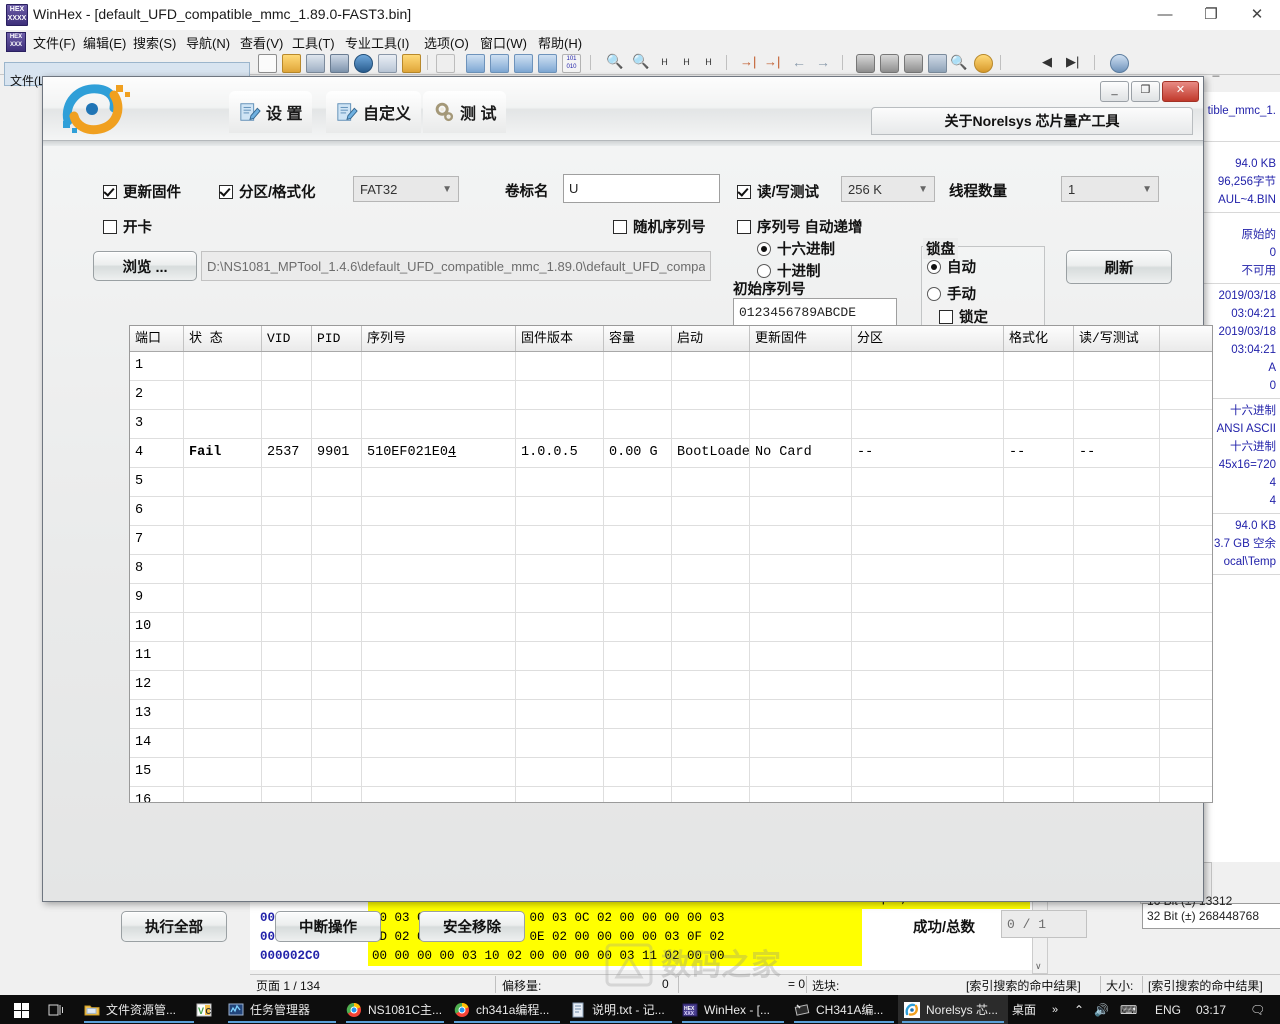  I want to click on table-row: 8, so click(671, 569).